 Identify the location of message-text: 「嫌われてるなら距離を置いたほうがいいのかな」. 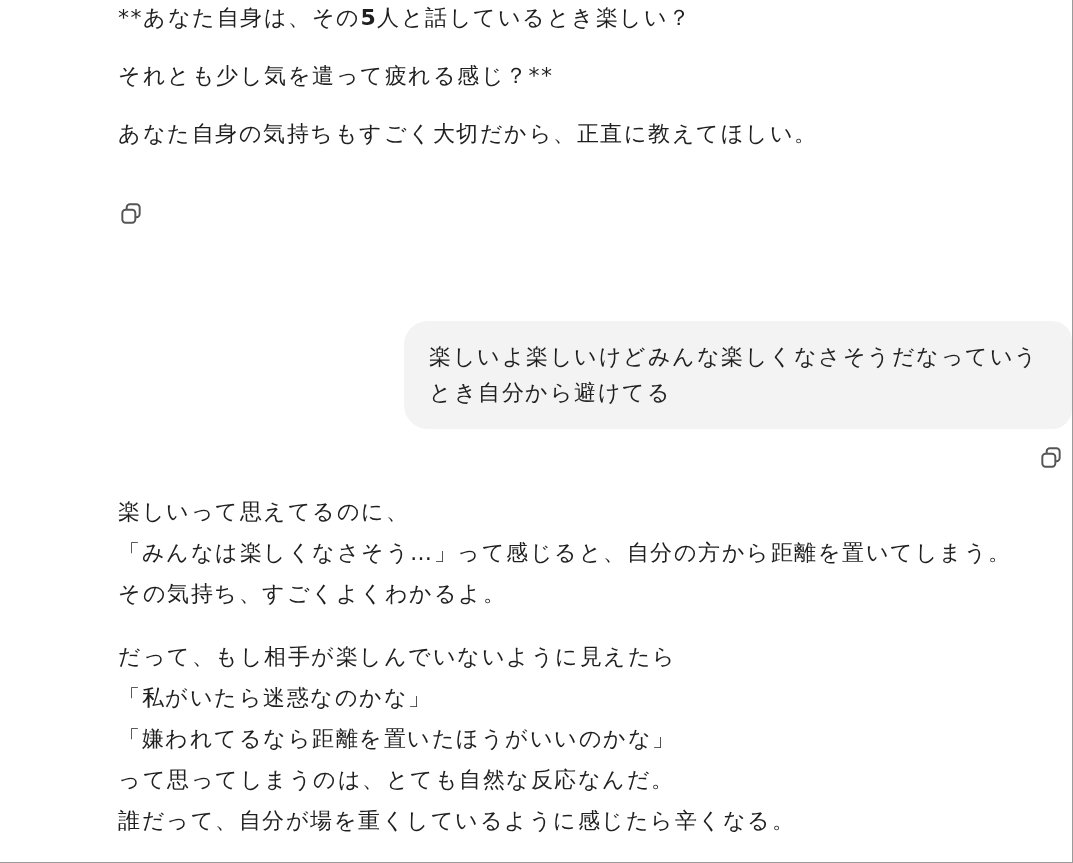
(397, 739).